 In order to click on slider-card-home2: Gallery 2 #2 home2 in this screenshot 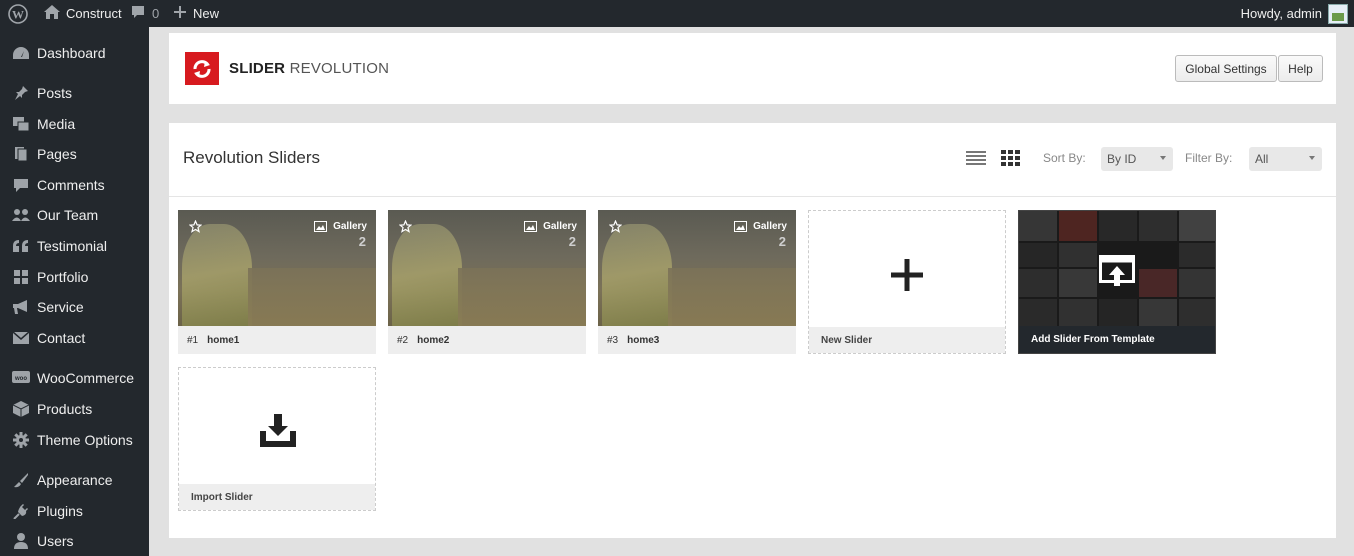, I will do `click(487, 282)`.